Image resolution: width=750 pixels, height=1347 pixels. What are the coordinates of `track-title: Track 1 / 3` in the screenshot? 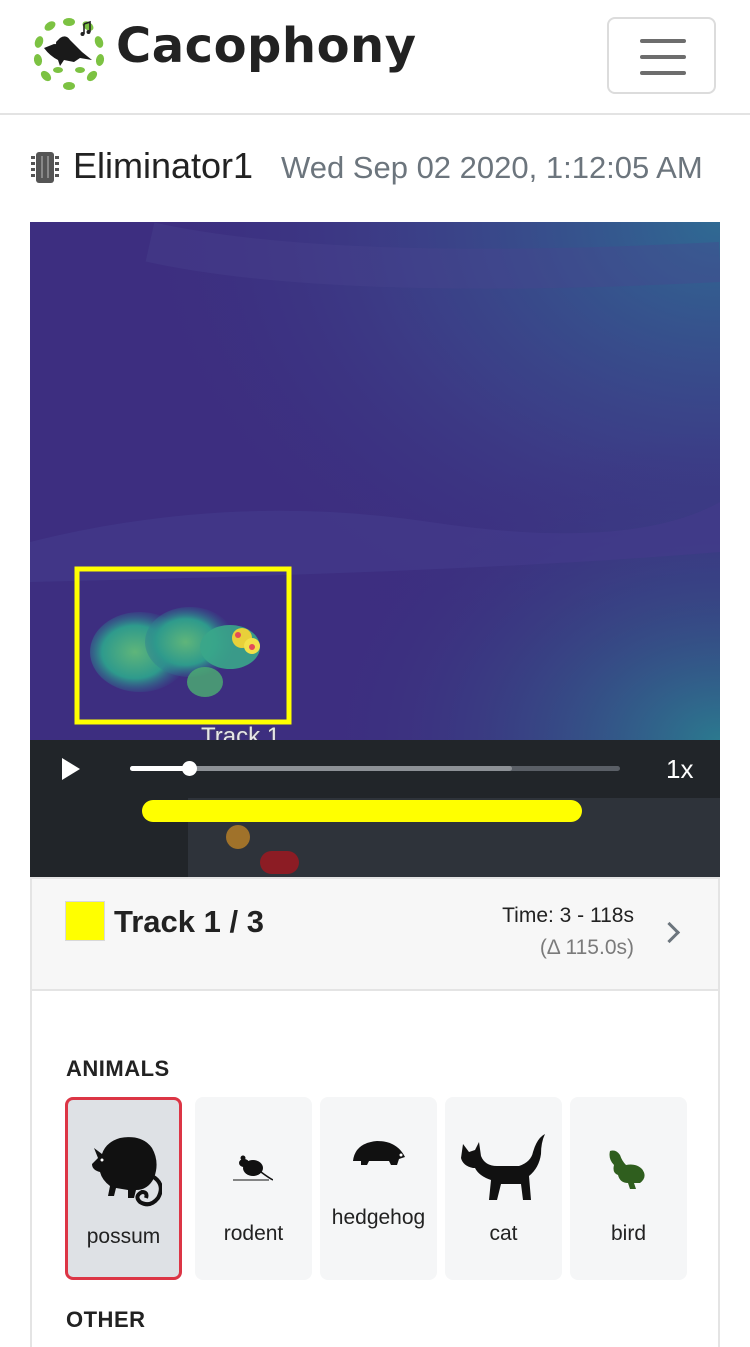 It's located at (189, 921).